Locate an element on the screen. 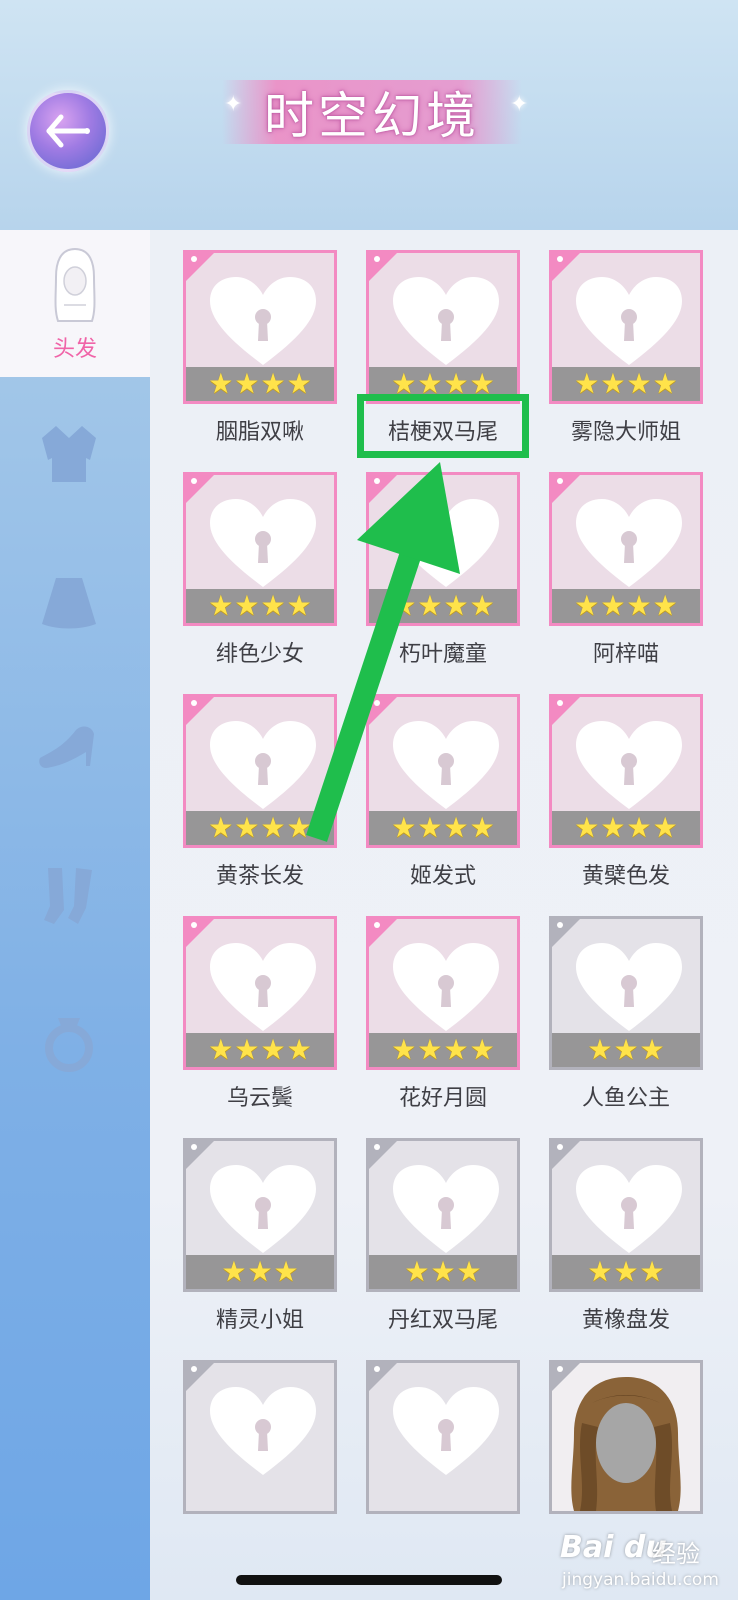  item-card: ★ ★ ★ ★ 阿梓喵 is located at coordinates (626, 570).